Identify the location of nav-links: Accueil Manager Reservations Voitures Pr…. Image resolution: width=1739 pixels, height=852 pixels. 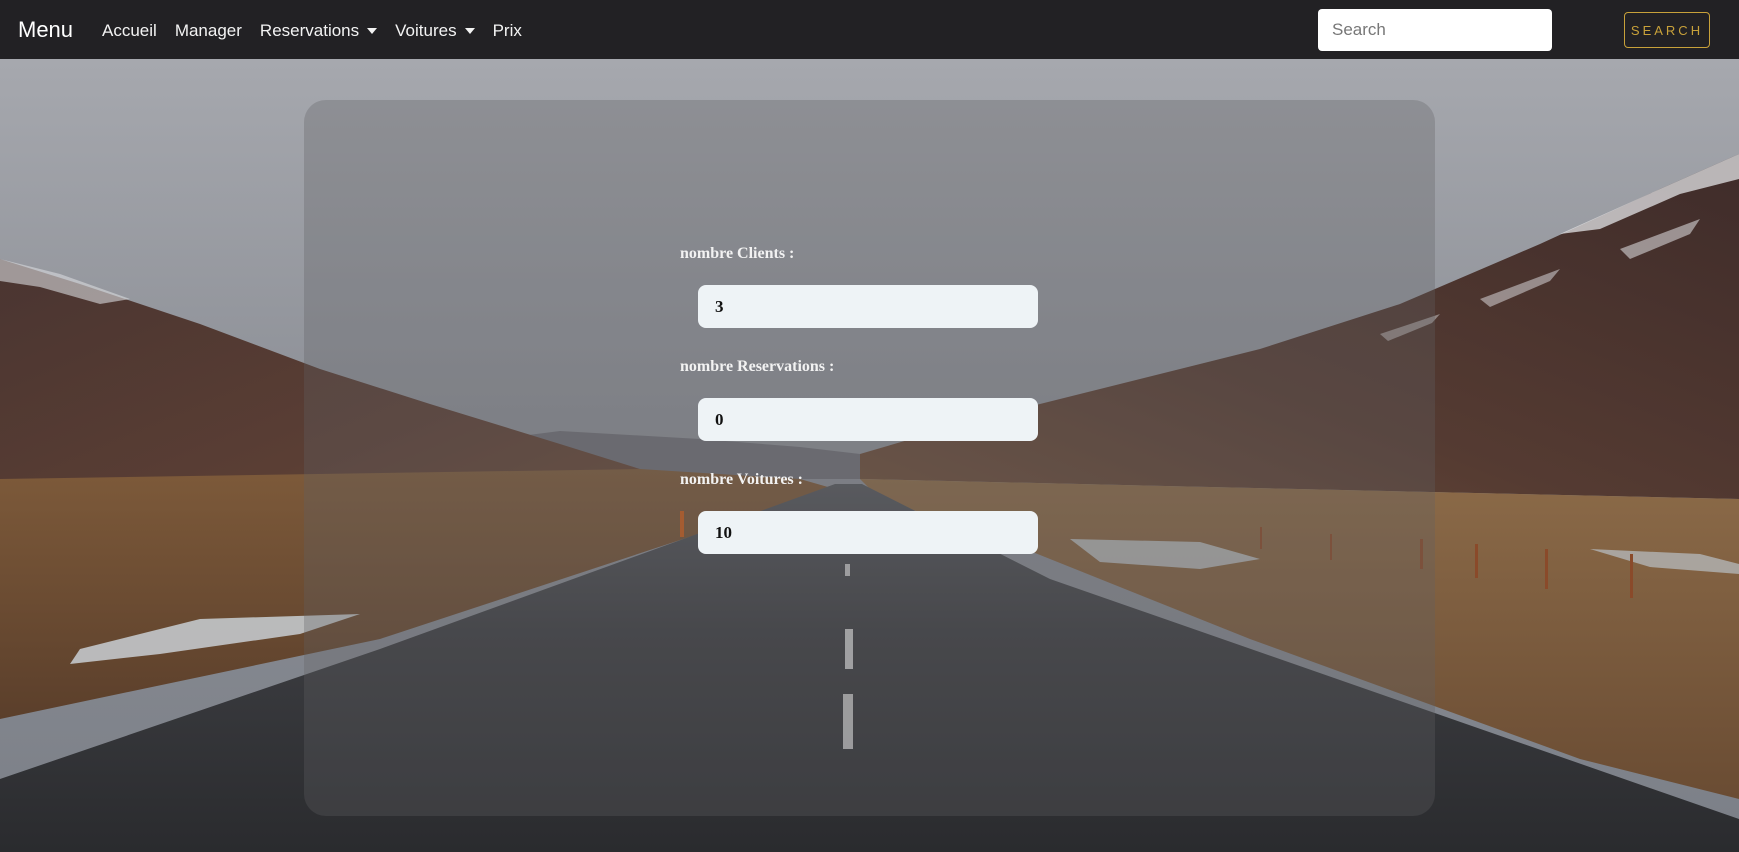
(321, 31).